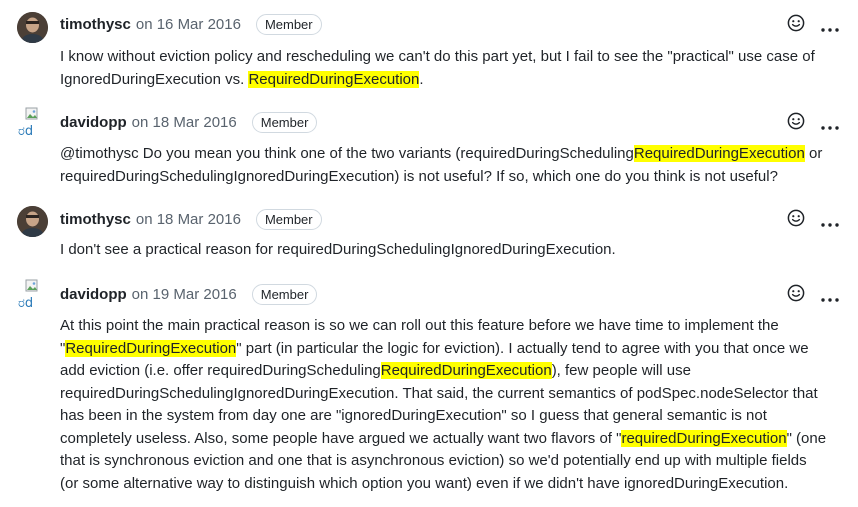  What do you see at coordinates (184, 294) in the screenshot?
I see `comment-date: on 19 Mar 2016` at bounding box center [184, 294].